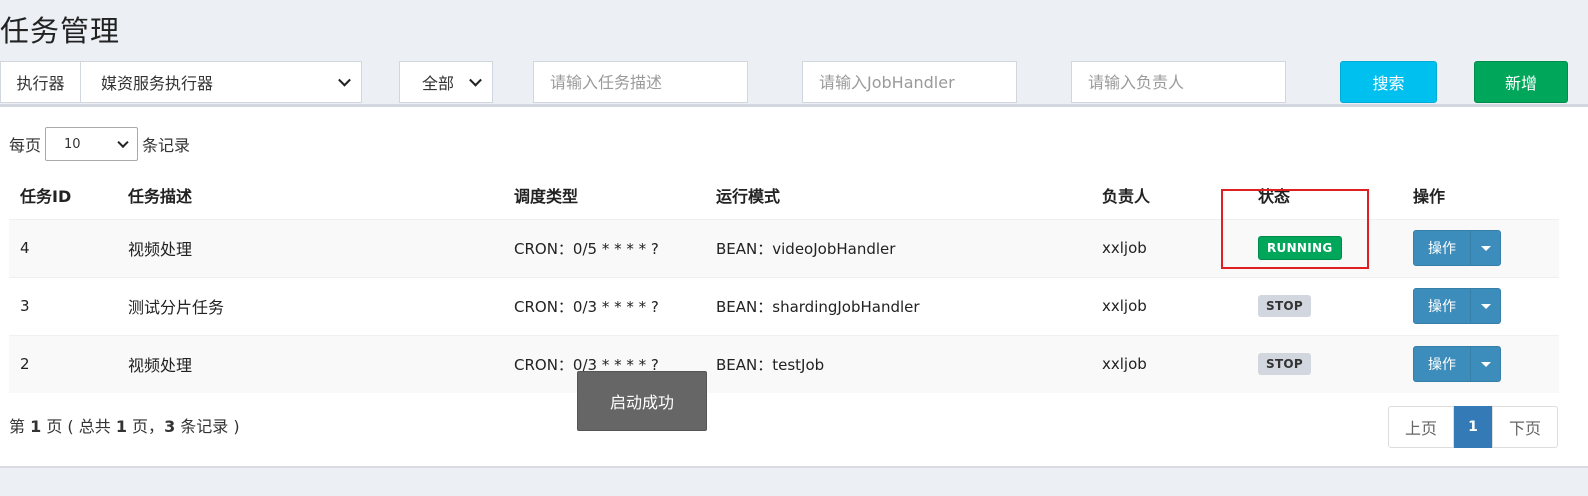 This screenshot has height=496, width=1588. What do you see at coordinates (1300, 248) in the screenshot?
I see `status-badge: RUNNING` at bounding box center [1300, 248].